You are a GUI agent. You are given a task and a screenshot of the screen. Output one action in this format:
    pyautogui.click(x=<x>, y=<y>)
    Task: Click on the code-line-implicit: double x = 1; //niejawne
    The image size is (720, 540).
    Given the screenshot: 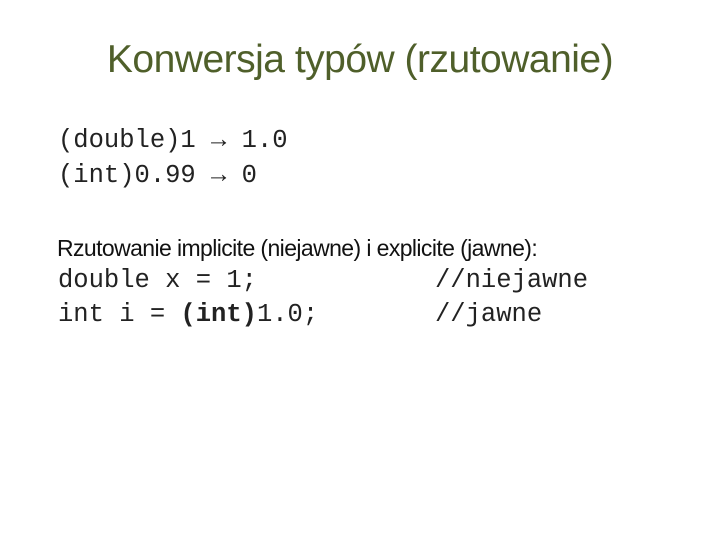 What is the action you would take?
    pyautogui.click(x=323, y=280)
    